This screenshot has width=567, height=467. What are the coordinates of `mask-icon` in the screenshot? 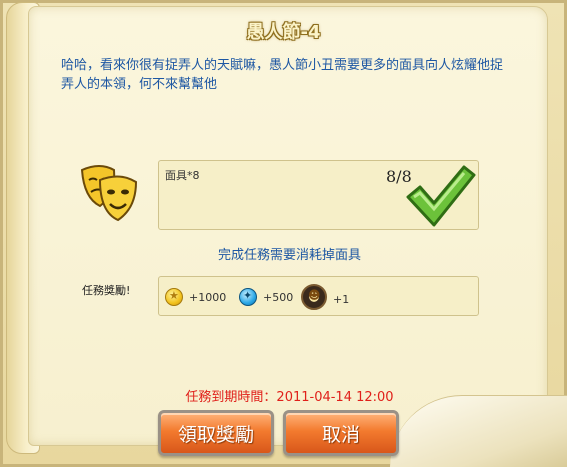 It's located at (109, 193).